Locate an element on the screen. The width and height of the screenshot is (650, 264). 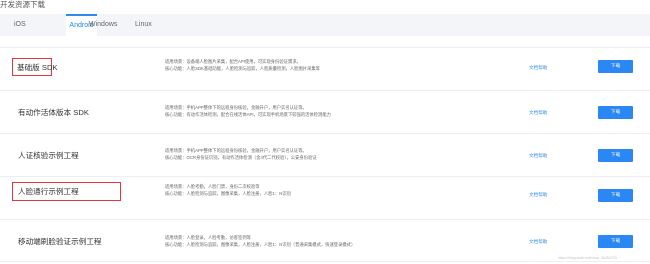
tab-linux: Linux is located at coordinates (143, 25).